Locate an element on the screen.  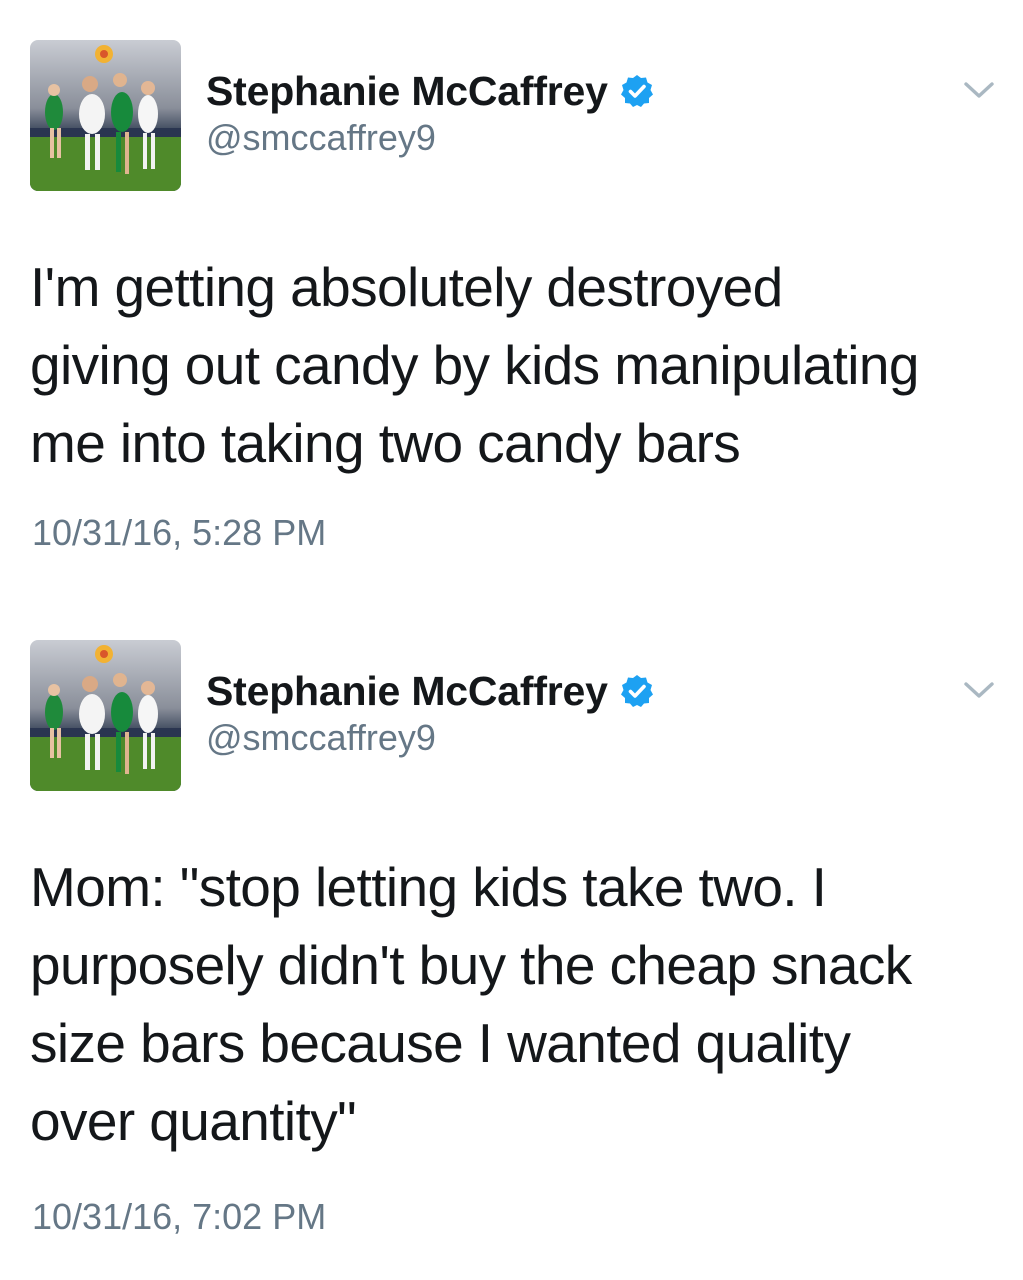
tweet-timestamp: 10/31/16, 7:02 PM is located at coordinates (179, 1217).